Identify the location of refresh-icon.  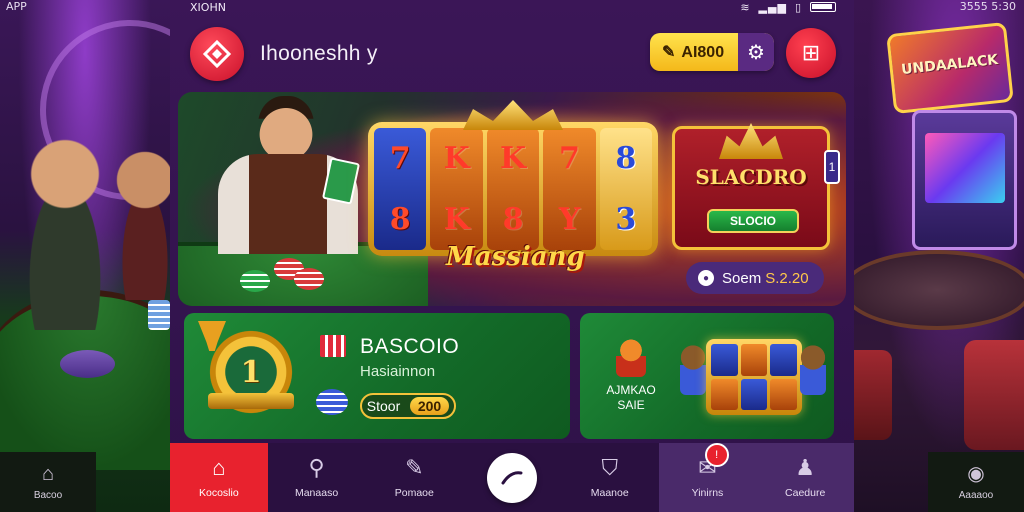
(512, 477).